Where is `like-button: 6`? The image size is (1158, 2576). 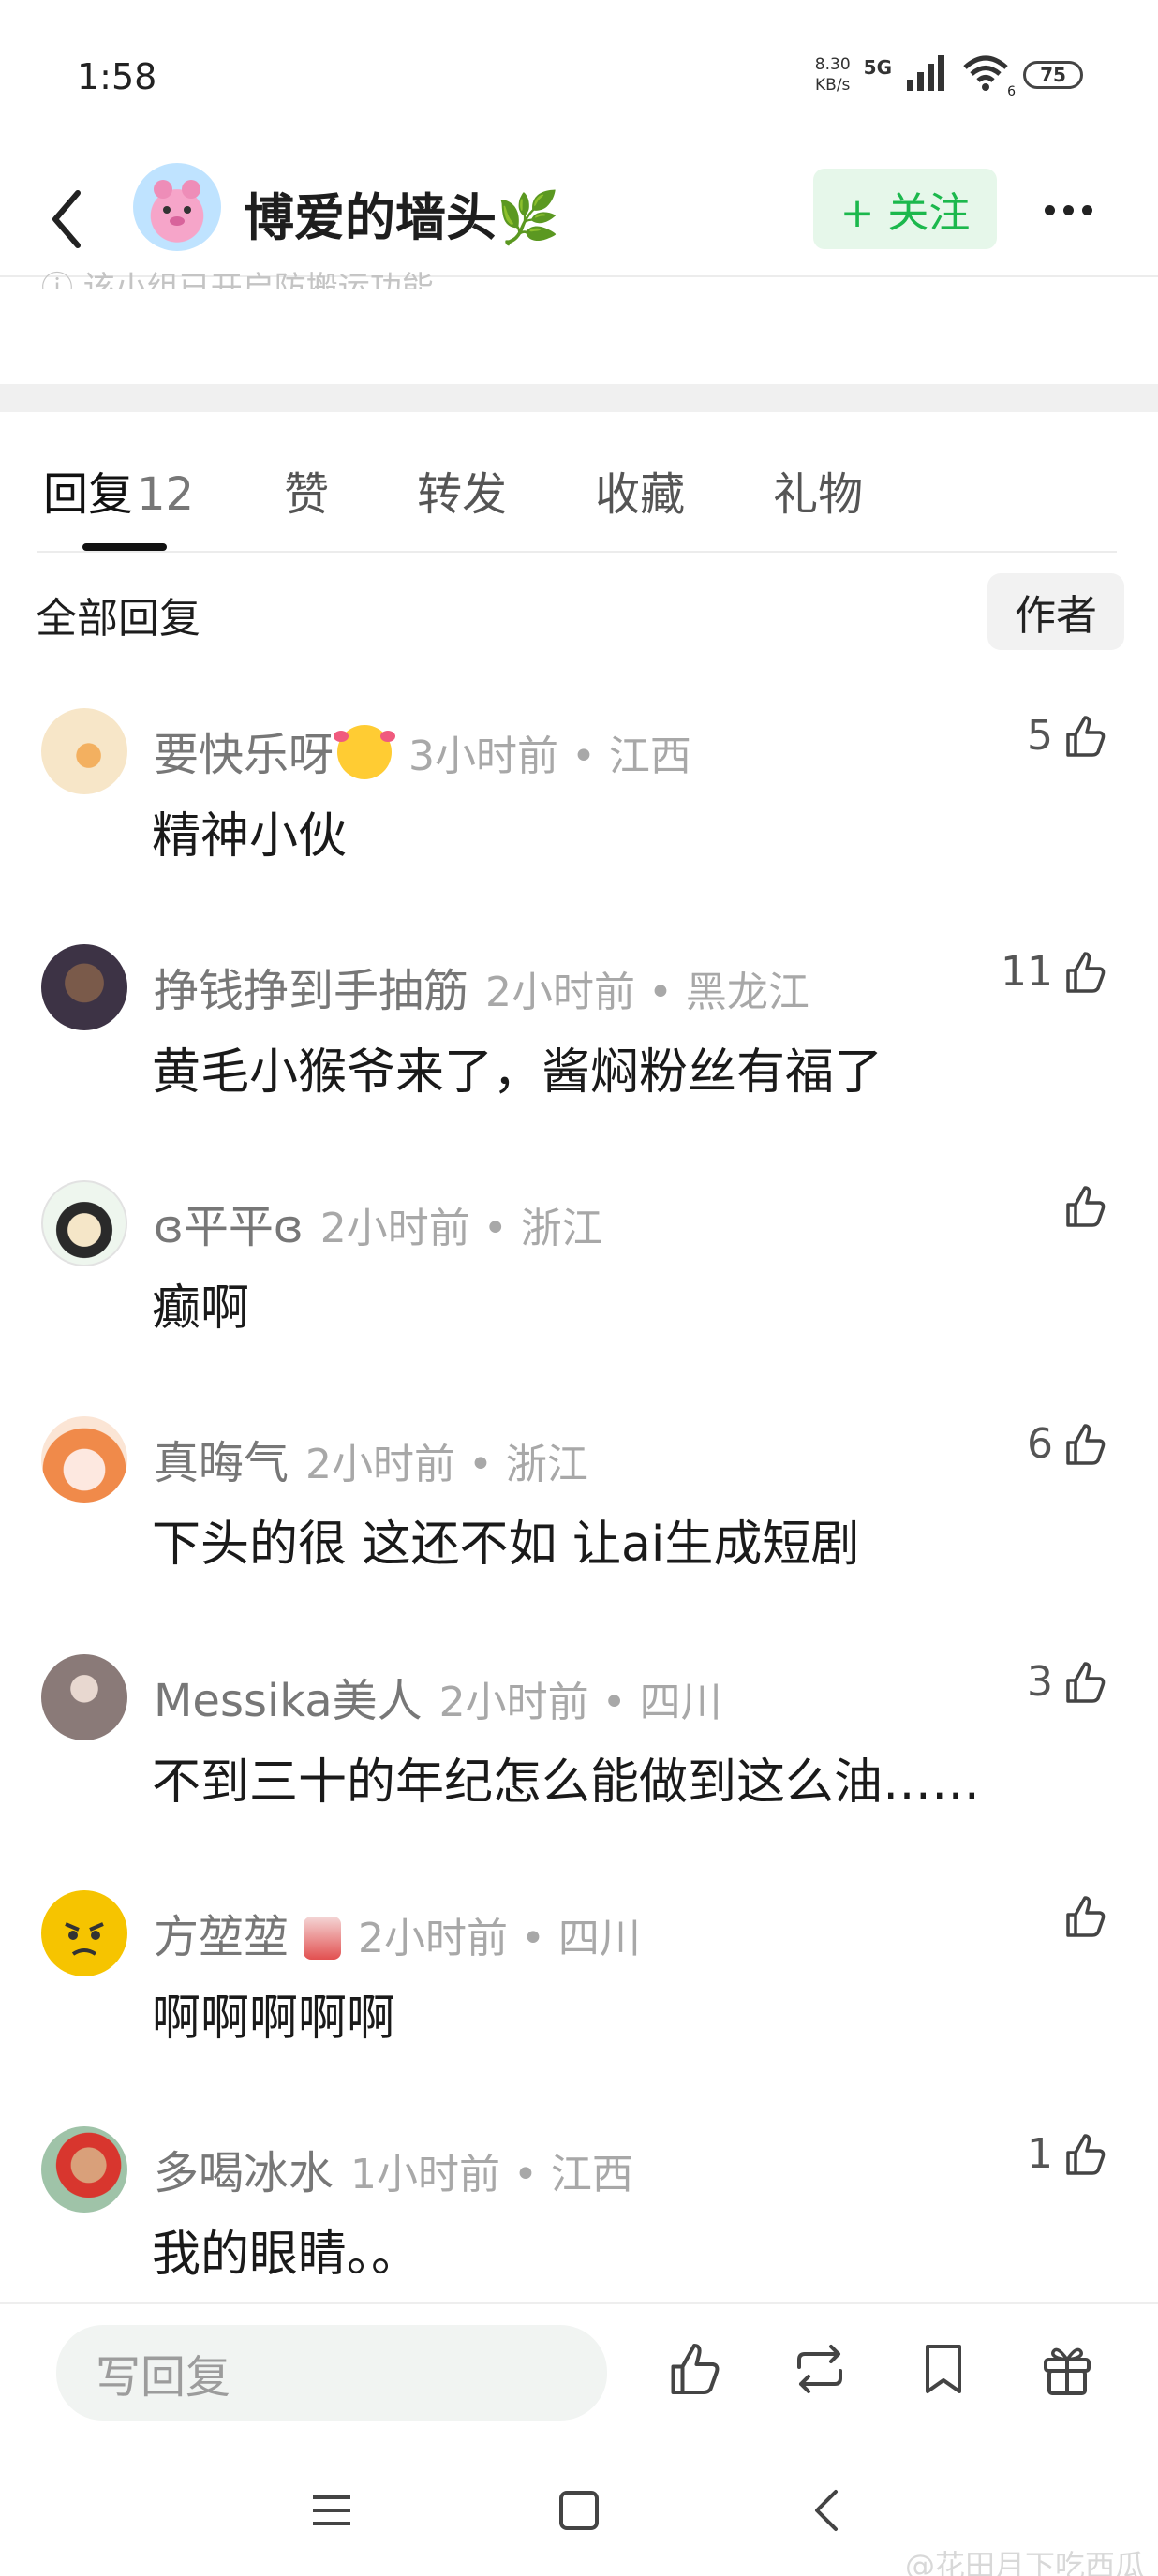 like-button: 6 is located at coordinates (1067, 1444).